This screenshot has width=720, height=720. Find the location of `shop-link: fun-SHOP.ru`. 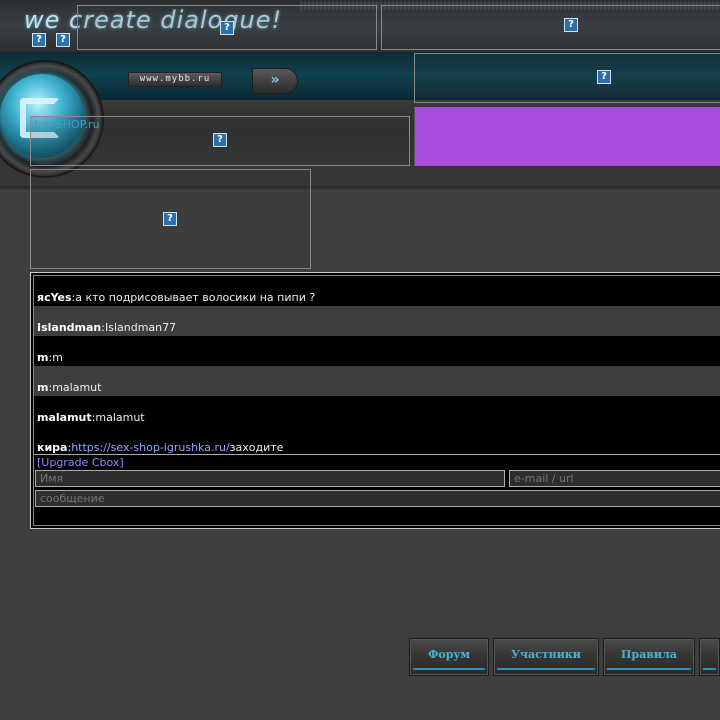

shop-link: fun-SHOP.ru is located at coordinates (67, 124).